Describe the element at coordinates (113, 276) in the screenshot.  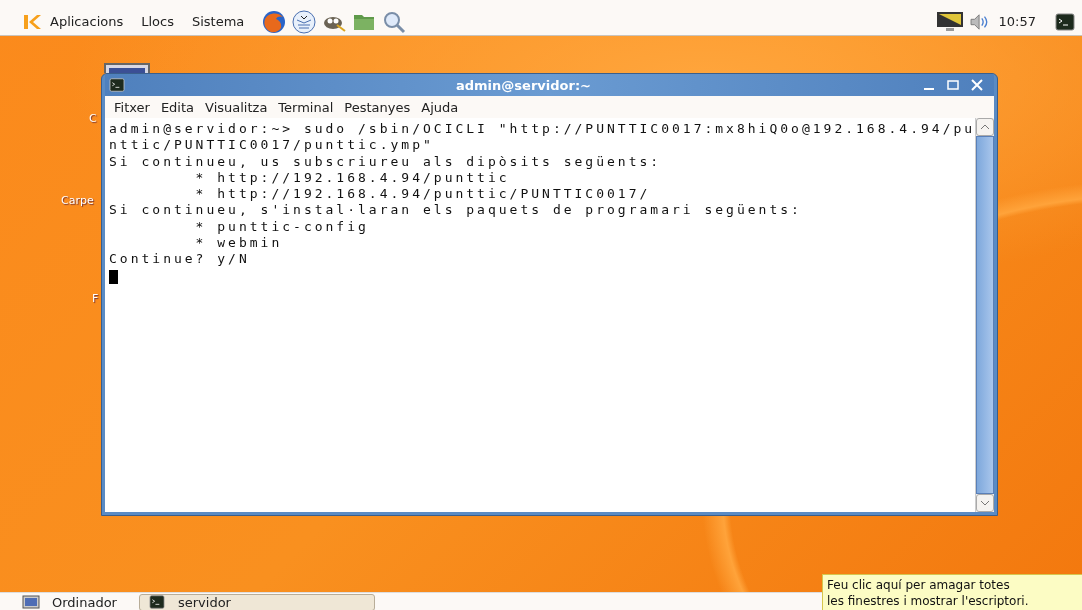
I see `text-cursor` at that location.